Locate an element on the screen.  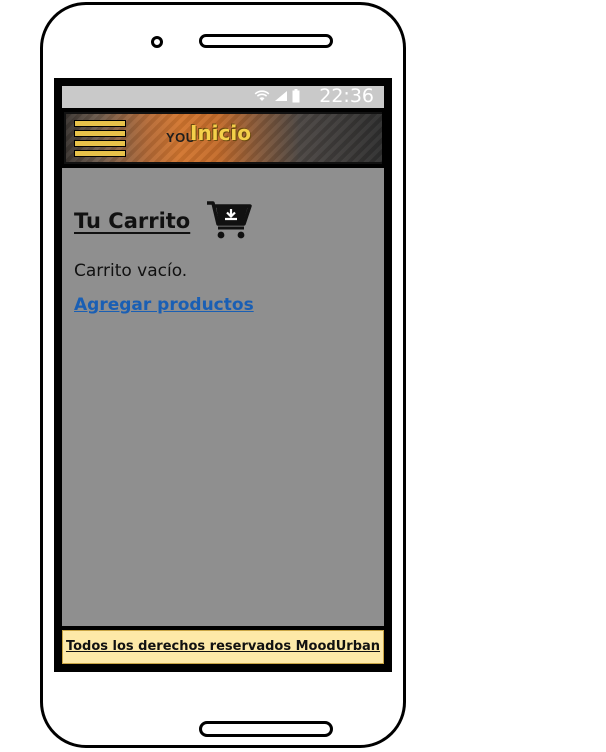
header-banner-image: YOU Inicio is located at coordinates (224, 138).